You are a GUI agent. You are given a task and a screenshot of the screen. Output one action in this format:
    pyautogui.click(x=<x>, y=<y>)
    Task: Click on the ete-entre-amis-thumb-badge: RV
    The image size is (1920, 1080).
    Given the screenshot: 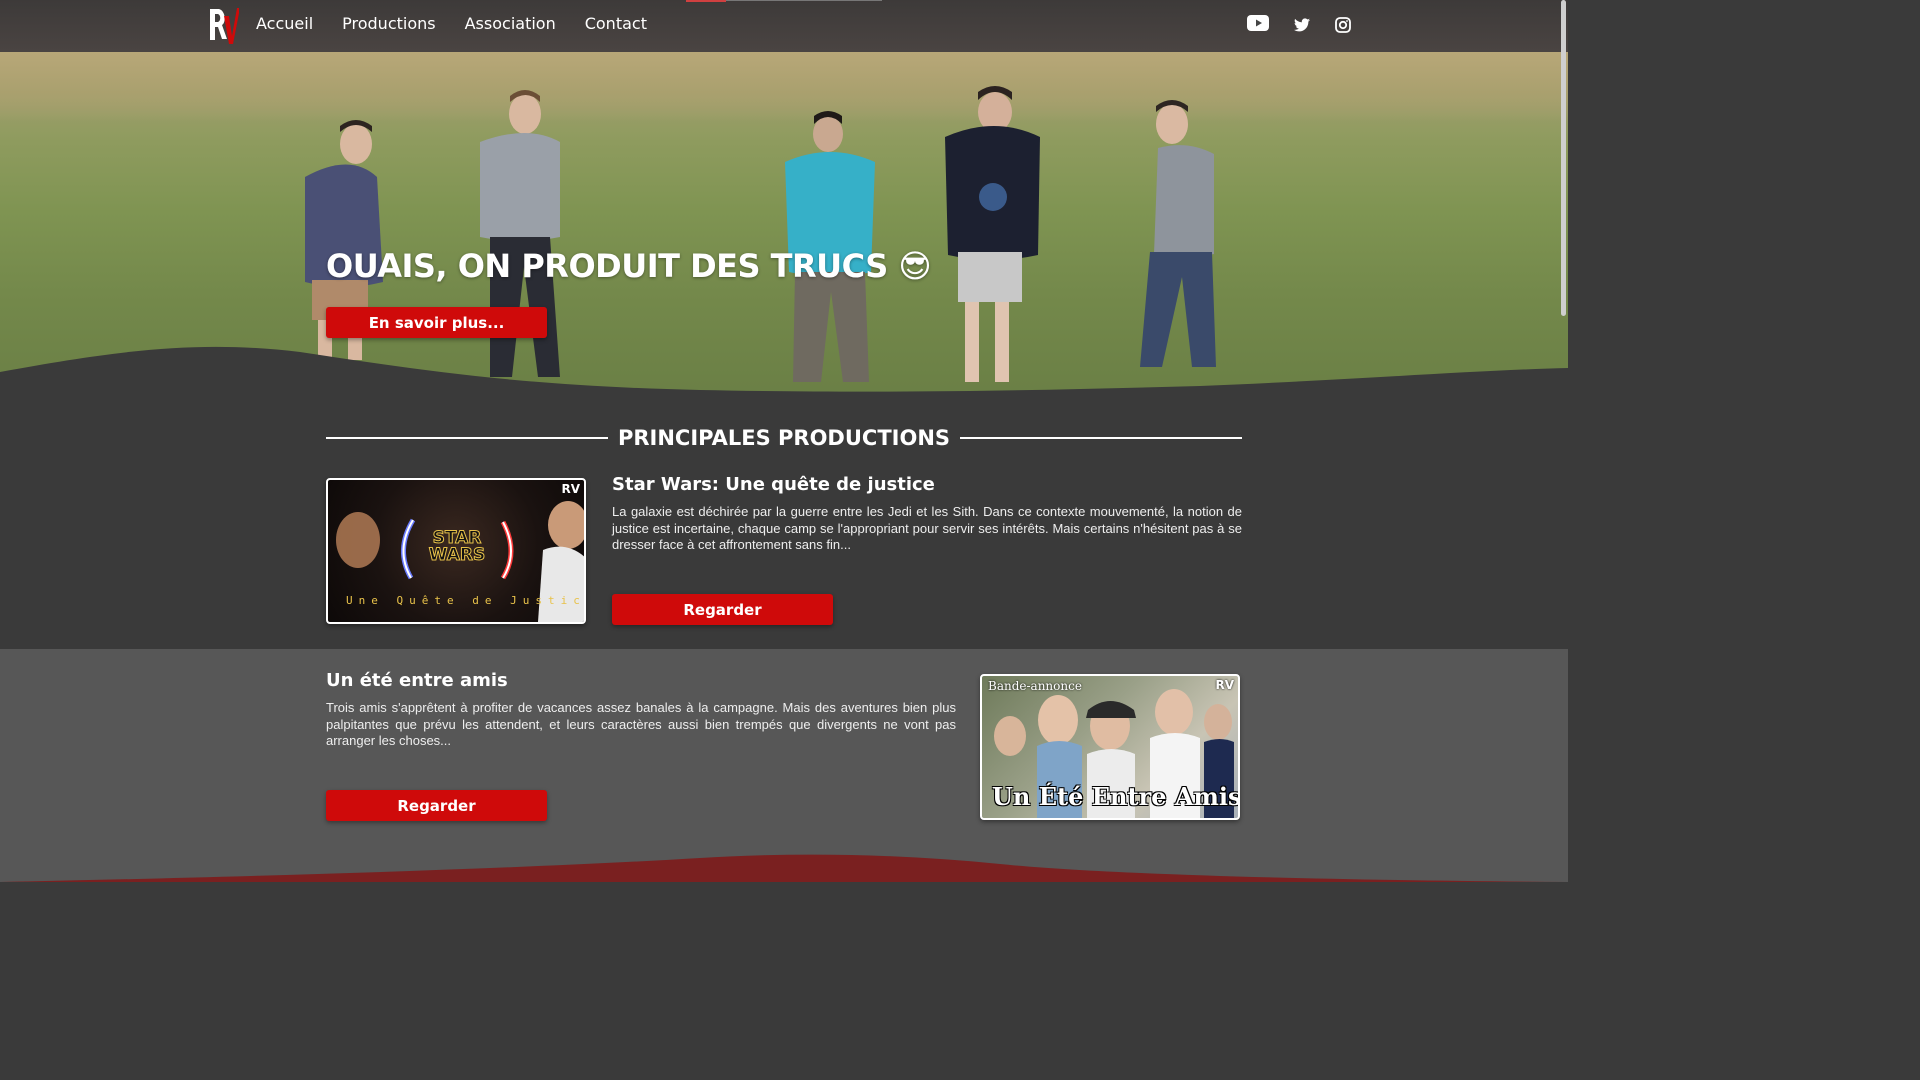 What is the action you would take?
    pyautogui.click(x=1224, y=685)
    